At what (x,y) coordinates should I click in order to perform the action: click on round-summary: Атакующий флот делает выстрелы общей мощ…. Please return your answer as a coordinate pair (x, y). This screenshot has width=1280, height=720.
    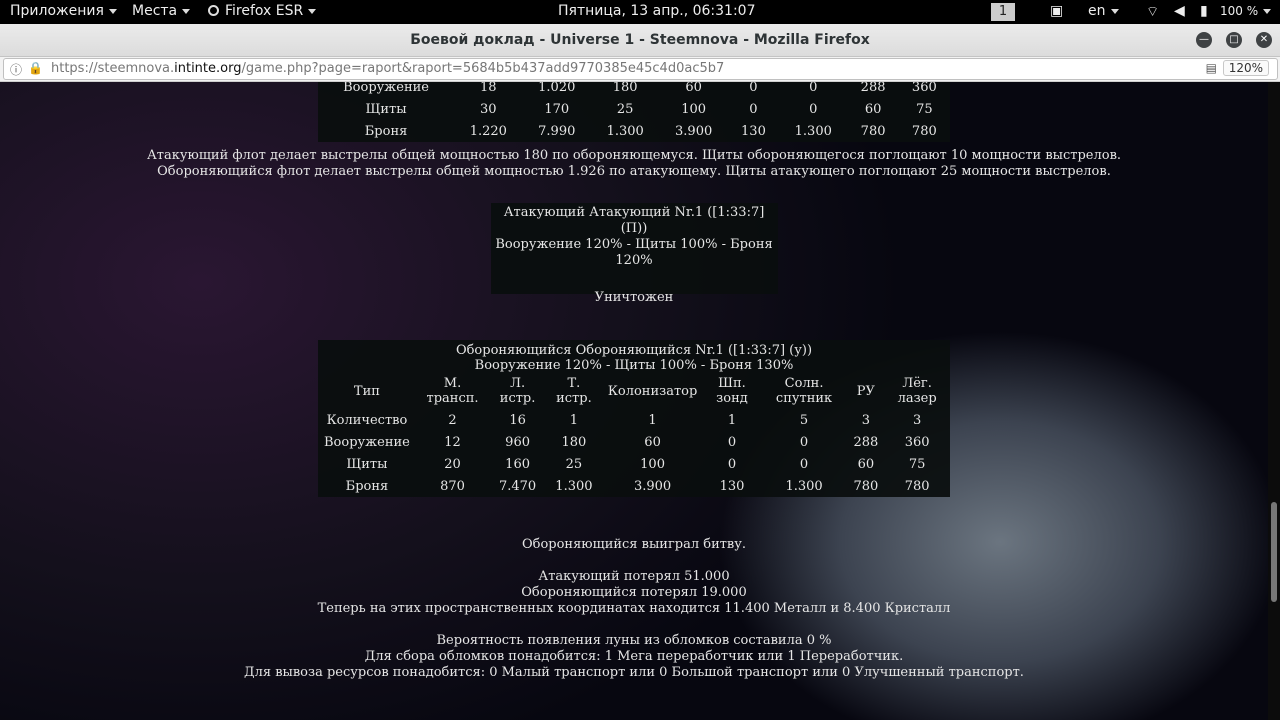
    Looking at the image, I should click on (634, 164).